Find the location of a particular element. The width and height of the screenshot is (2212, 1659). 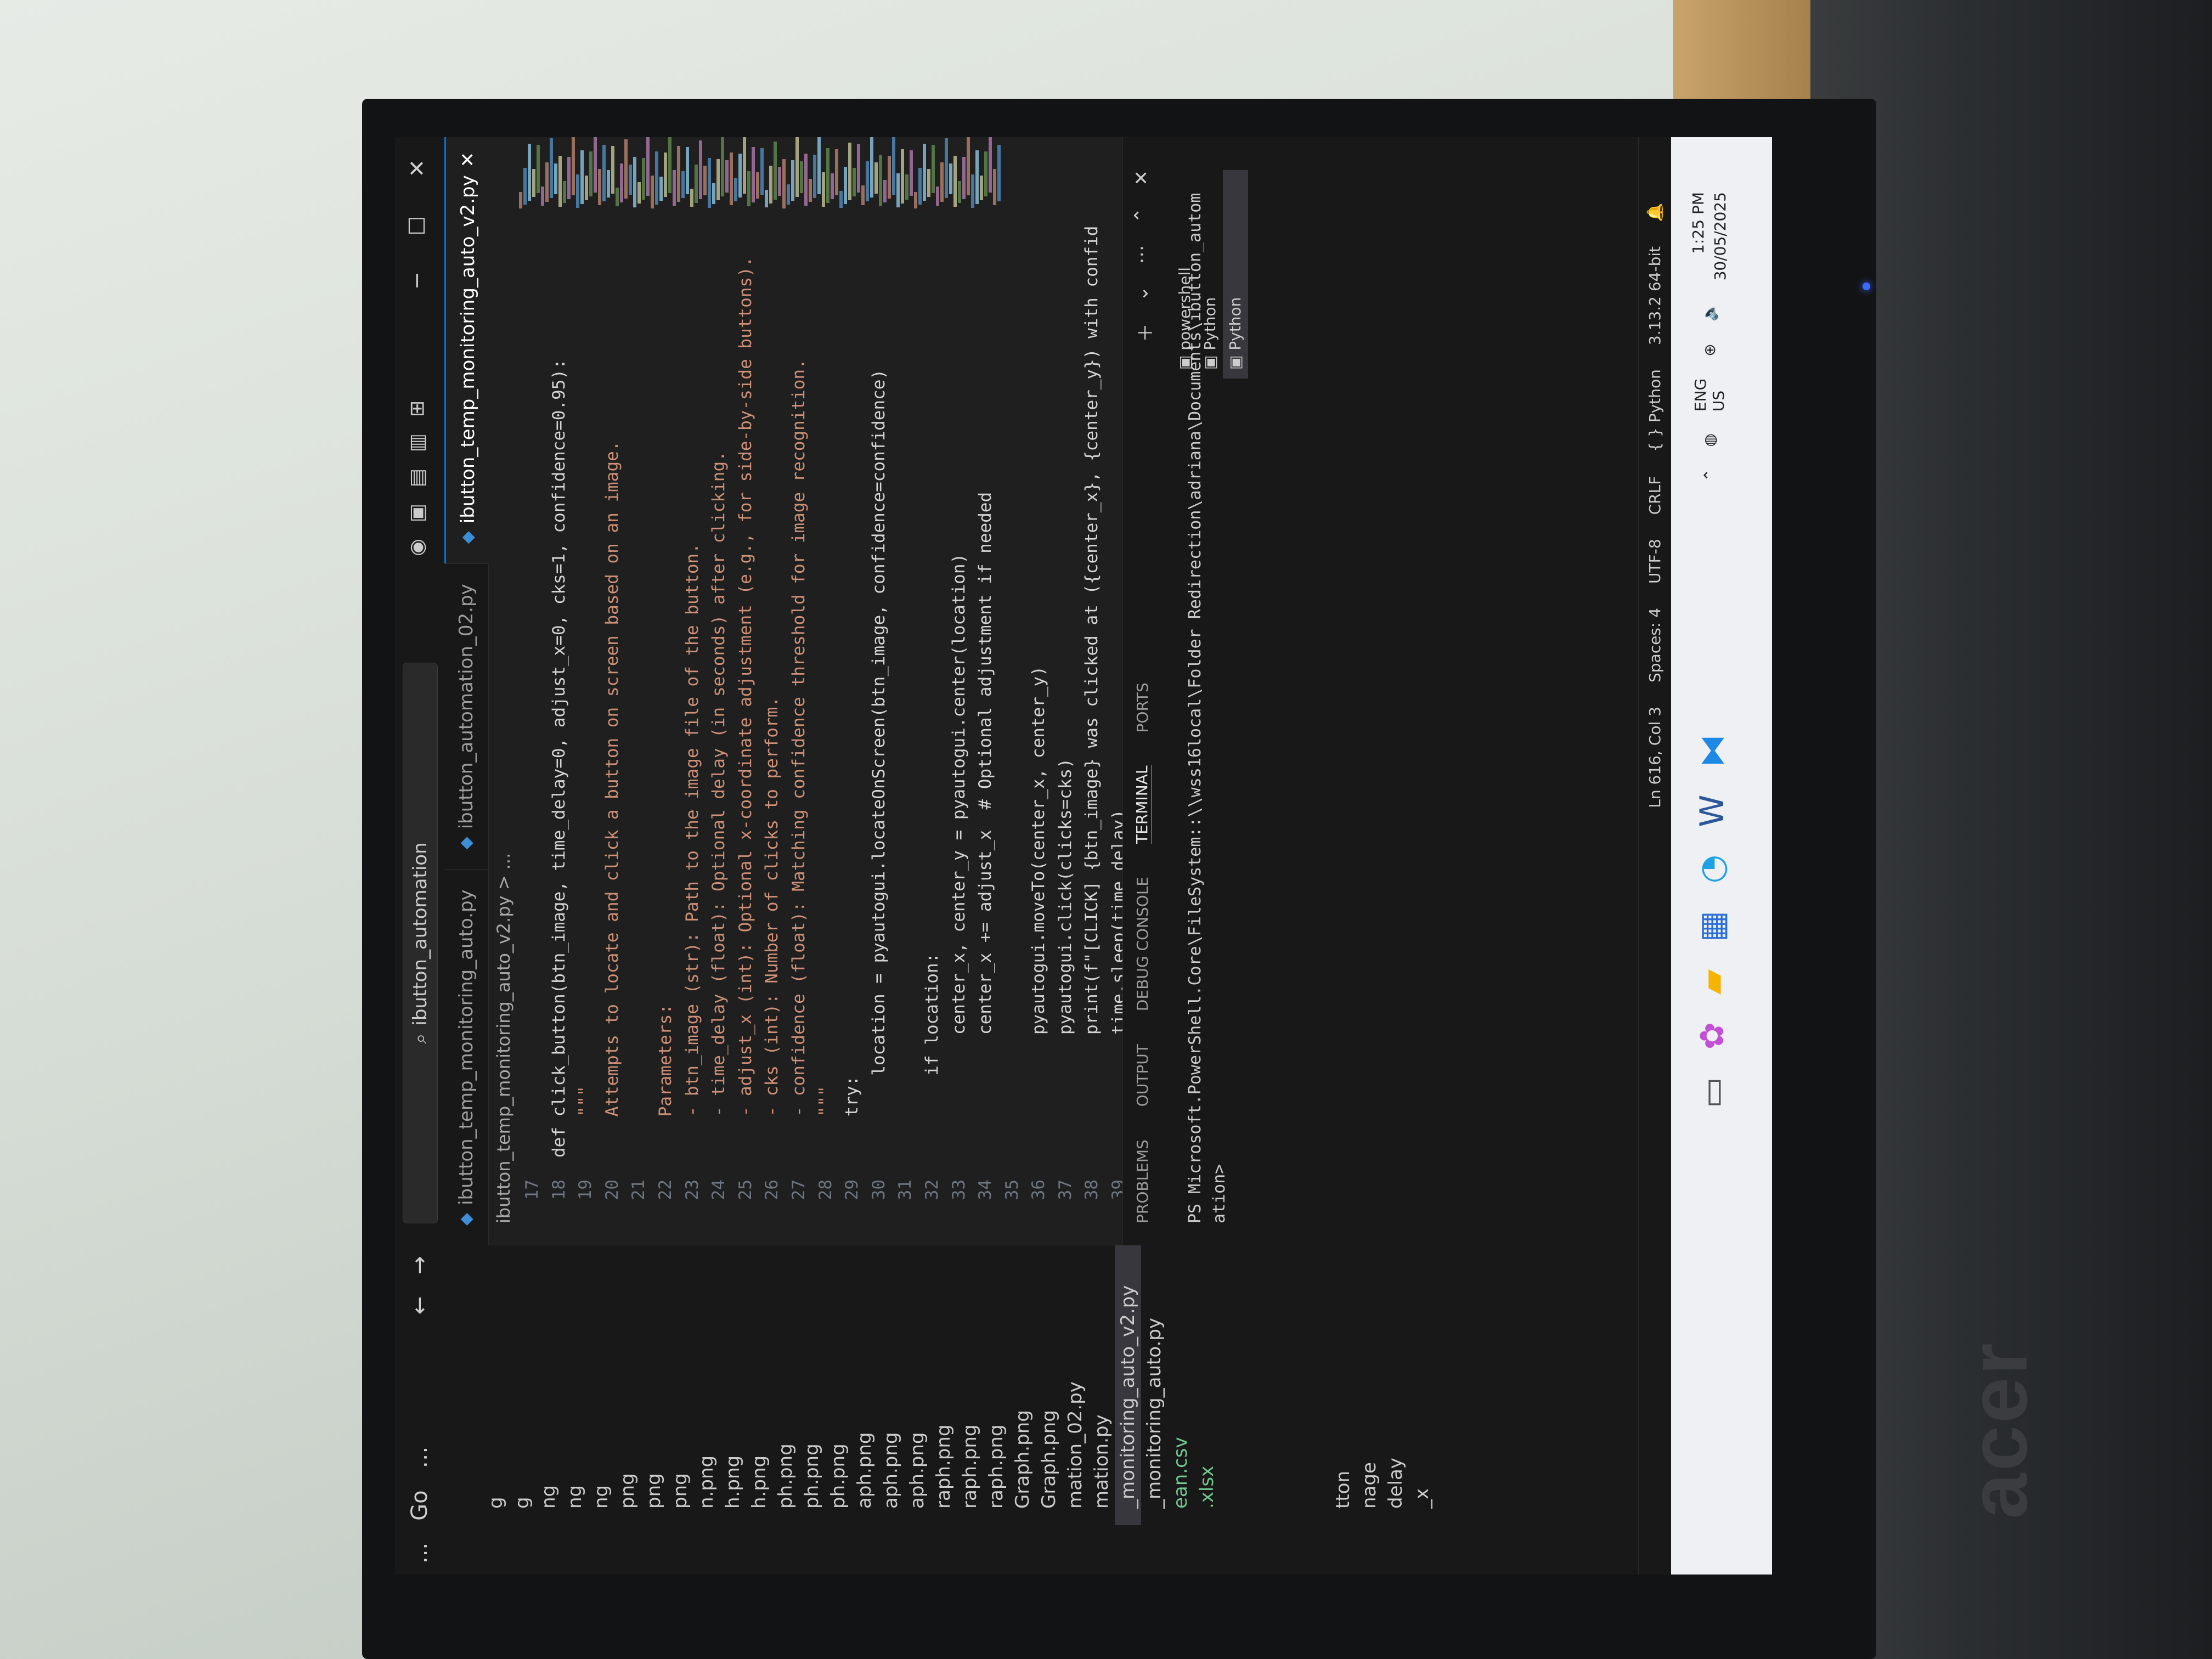

cursor-position: Ln 616, Col 3 is located at coordinates (1655, 758).